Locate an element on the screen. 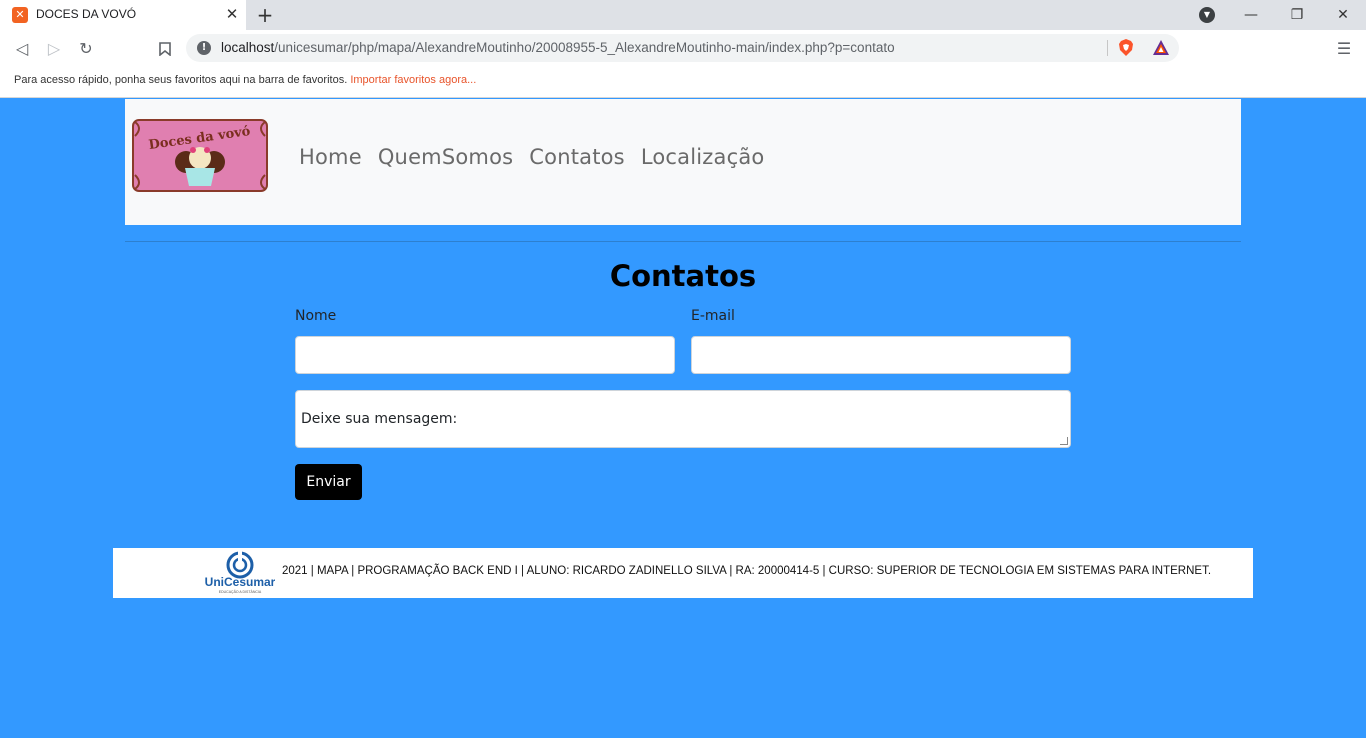  resize-grip-icon is located at coordinates (1064, 441).